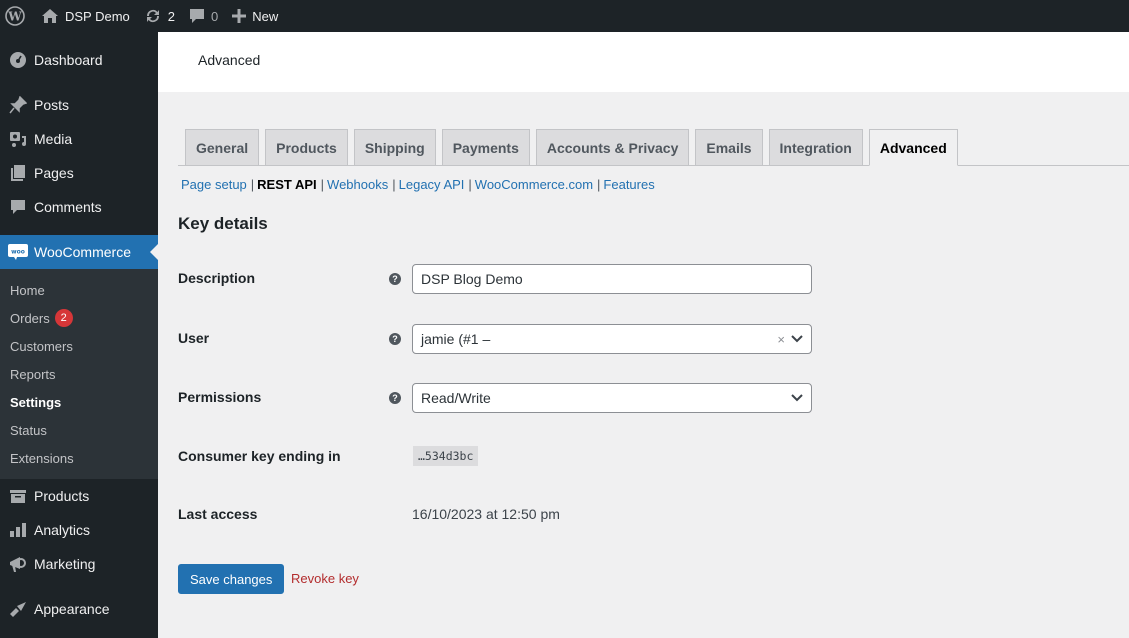 The height and width of the screenshot is (638, 1129). What do you see at coordinates (214, 184) in the screenshot?
I see `subnav-page-setup: Page setup` at bounding box center [214, 184].